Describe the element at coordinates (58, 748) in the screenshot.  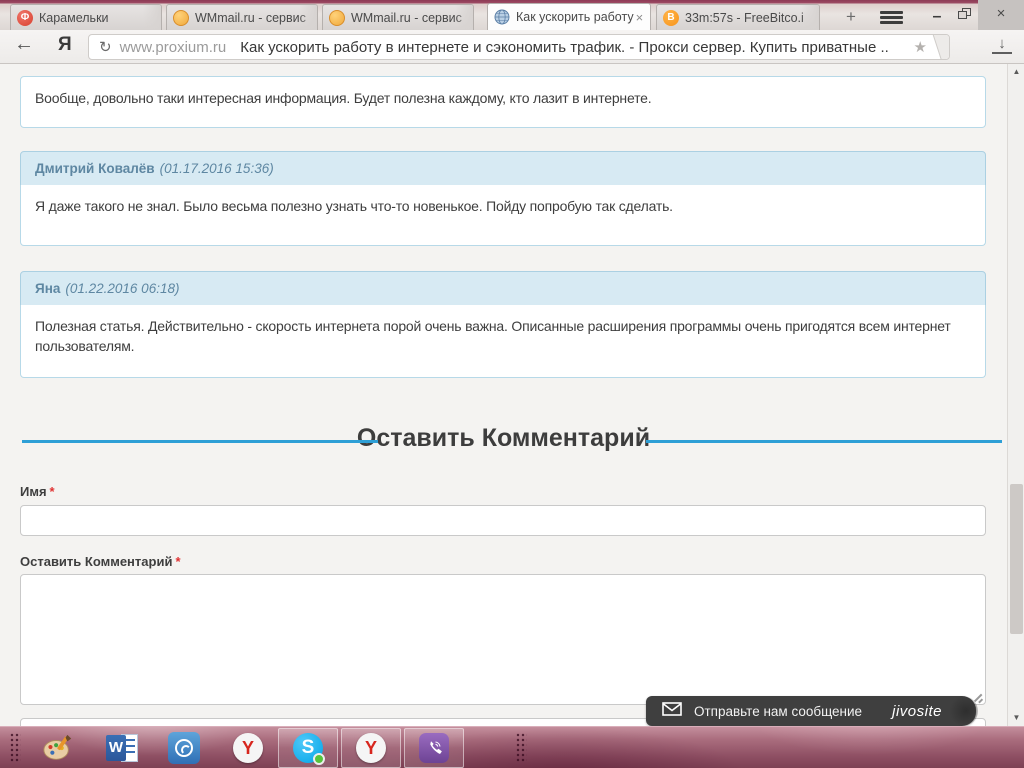
I see `palette-app-icon` at that location.